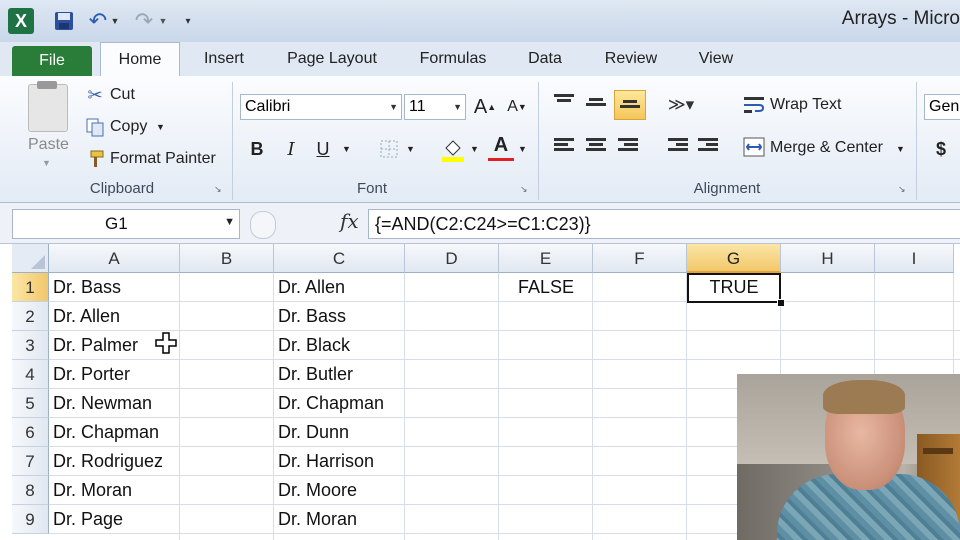 This screenshot has height=540, width=960. What do you see at coordinates (30, 374) in the screenshot?
I see `row-header-4: 4` at bounding box center [30, 374].